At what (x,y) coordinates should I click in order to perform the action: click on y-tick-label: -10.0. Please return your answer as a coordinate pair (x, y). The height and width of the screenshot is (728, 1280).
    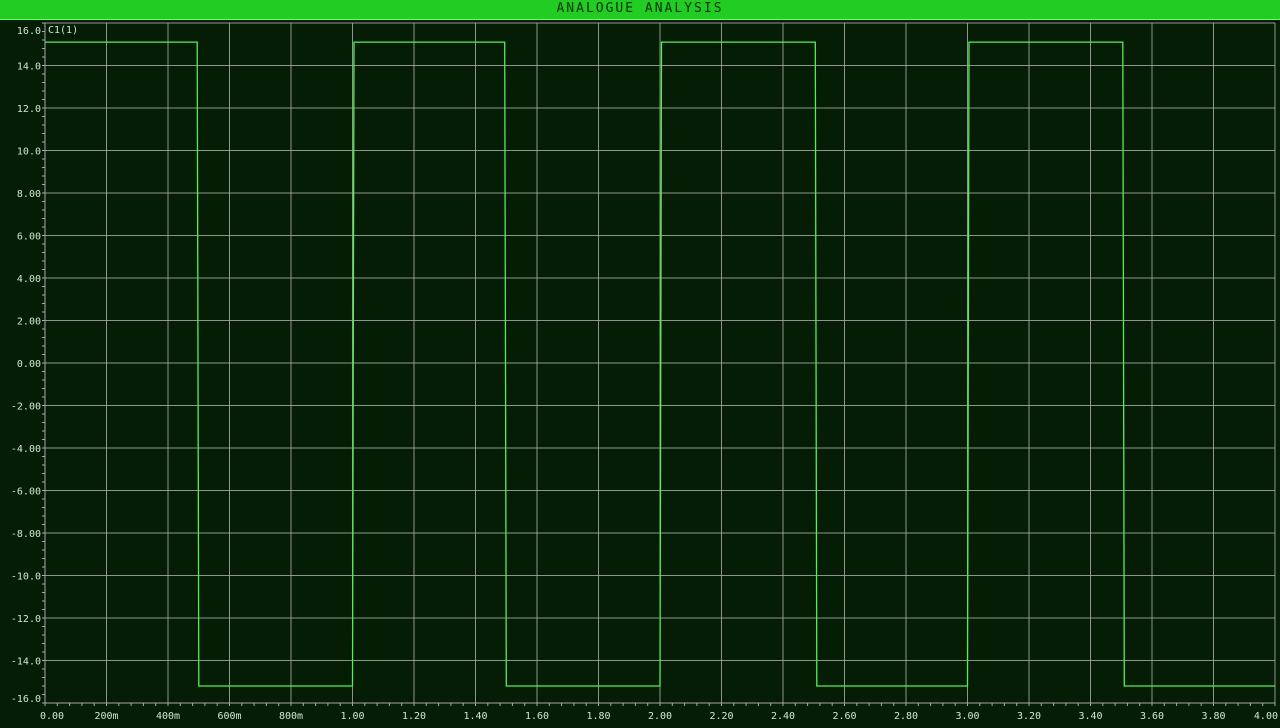
    Looking at the image, I should click on (26, 577).